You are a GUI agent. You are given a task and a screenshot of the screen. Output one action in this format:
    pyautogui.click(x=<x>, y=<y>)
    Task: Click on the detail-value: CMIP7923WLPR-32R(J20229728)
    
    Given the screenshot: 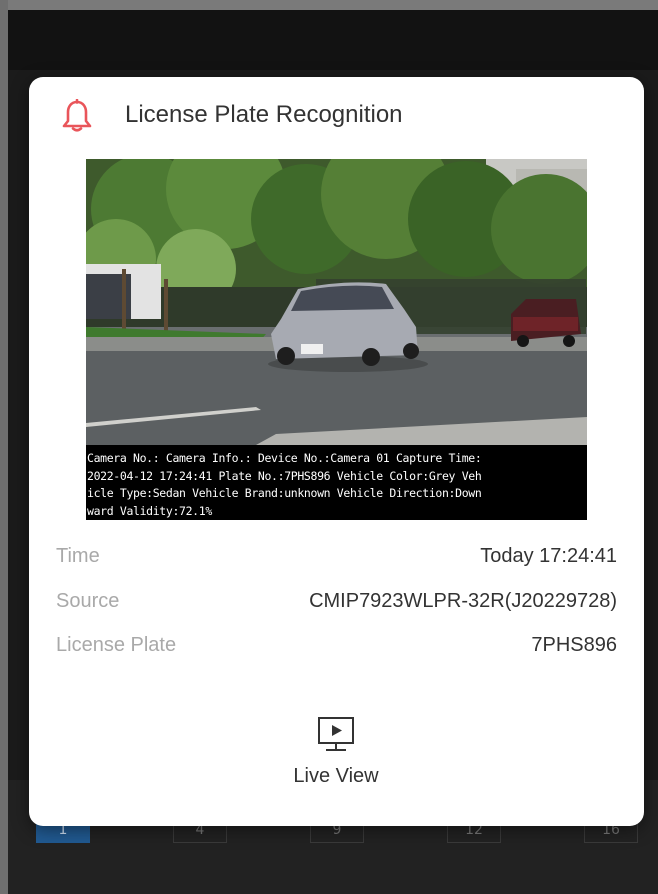 What is the action you would take?
    pyautogui.click(x=463, y=601)
    